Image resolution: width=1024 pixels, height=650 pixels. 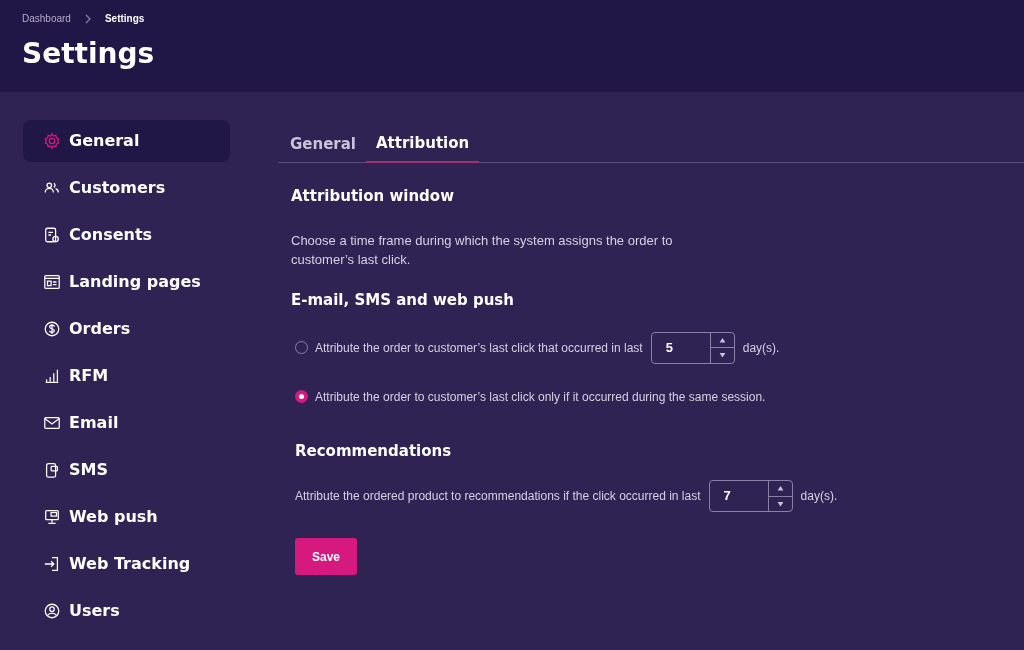 I want to click on section-heading: Recommendations, so click(x=373, y=451).